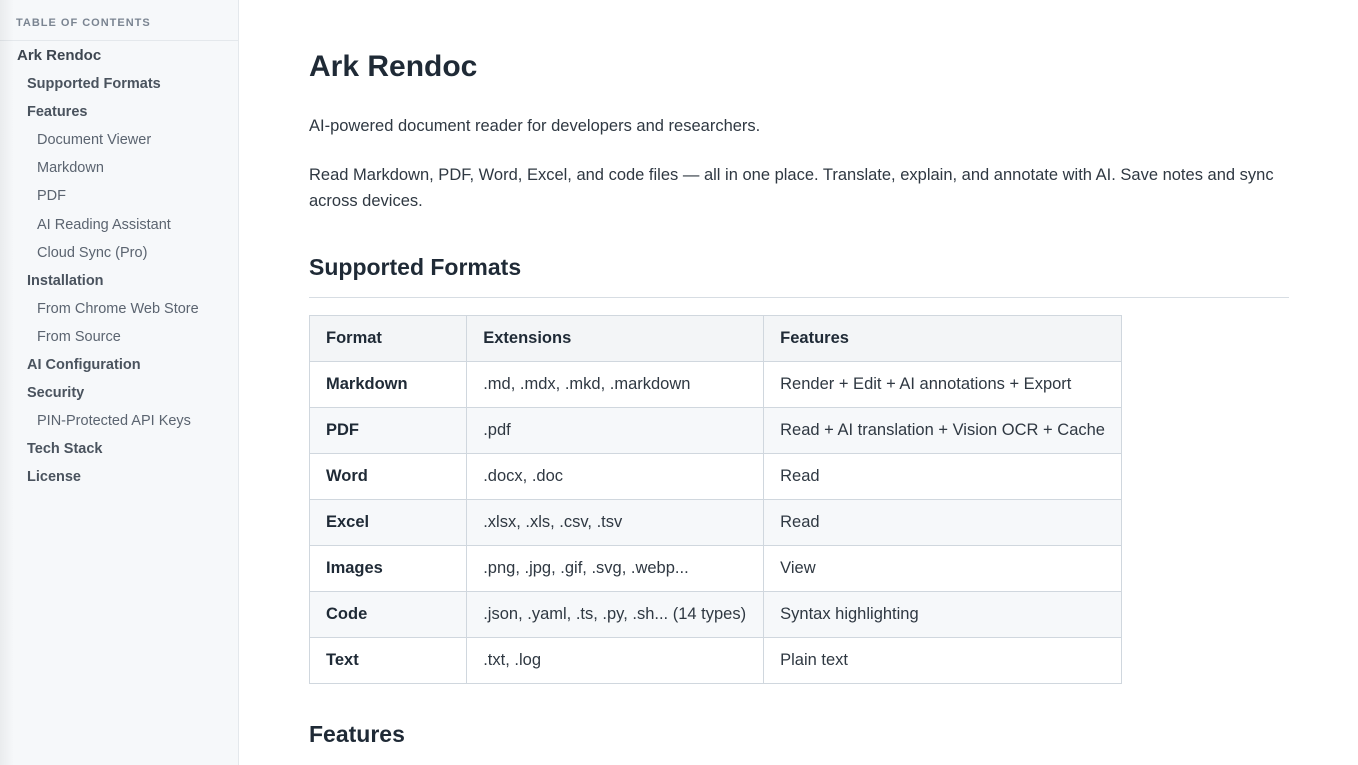 The width and height of the screenshot is (1358, 765). Describe the element at coordinates (388, 476) in the screenshot. I see `table-cell-format: Word` at that location.